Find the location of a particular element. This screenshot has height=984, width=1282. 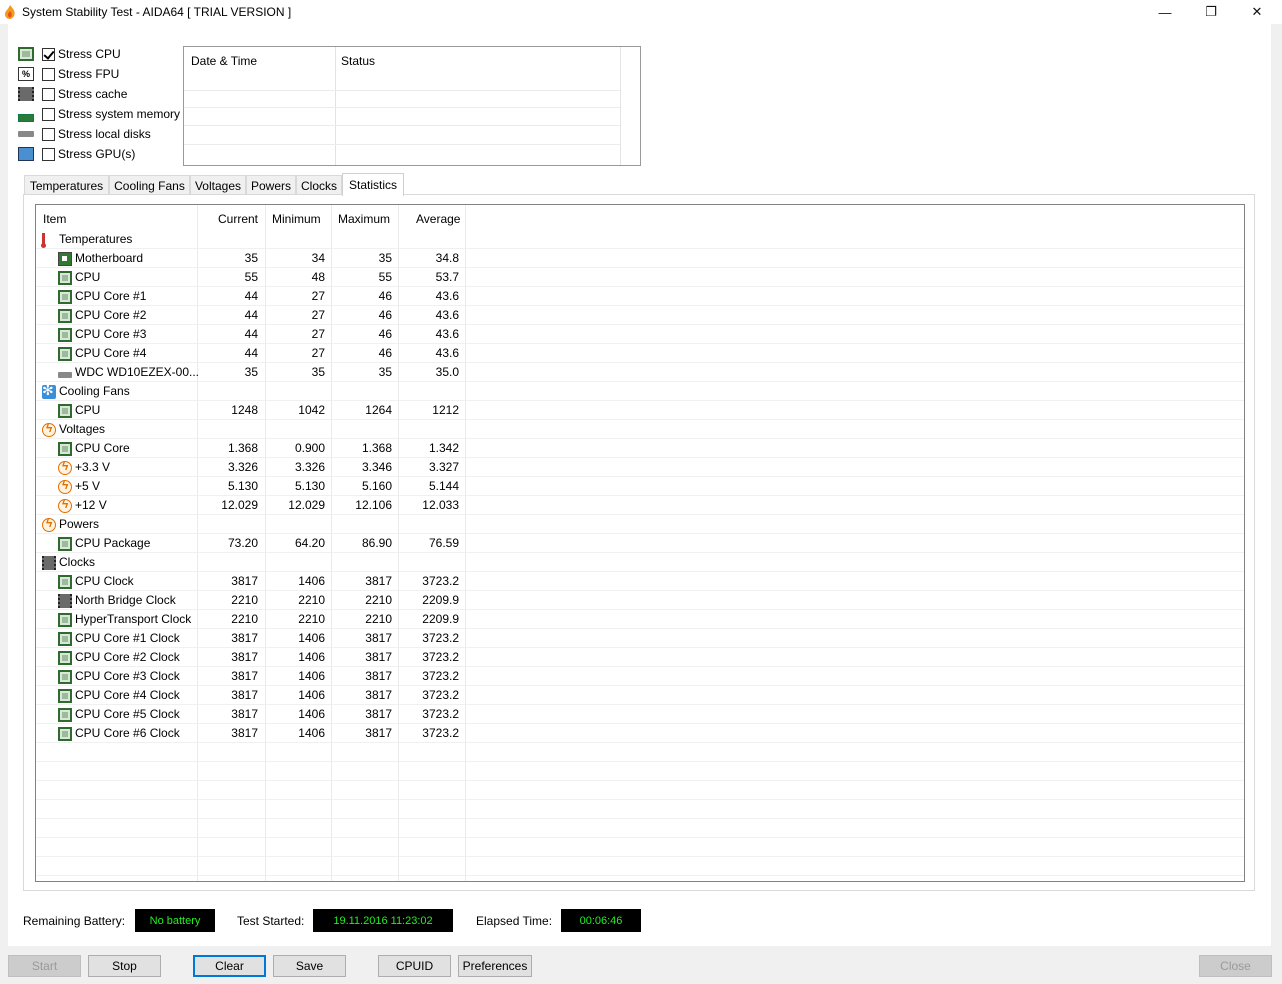

log-col-datetime: Date & Time is located at coordinates (224, 61).